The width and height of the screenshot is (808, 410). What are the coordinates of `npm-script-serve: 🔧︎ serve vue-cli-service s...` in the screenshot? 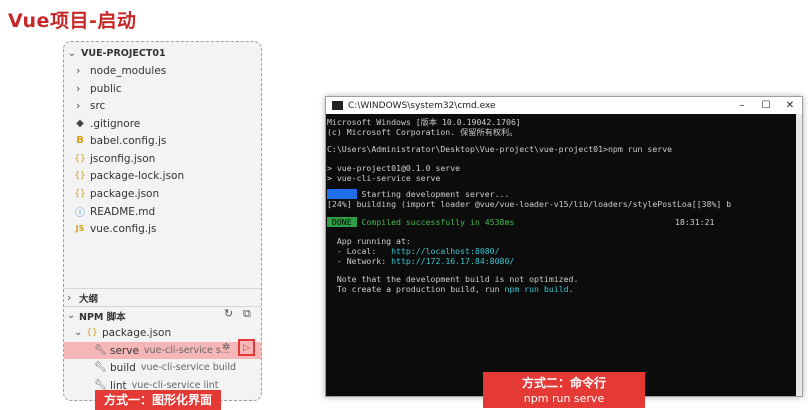 It's located at (162, 350).